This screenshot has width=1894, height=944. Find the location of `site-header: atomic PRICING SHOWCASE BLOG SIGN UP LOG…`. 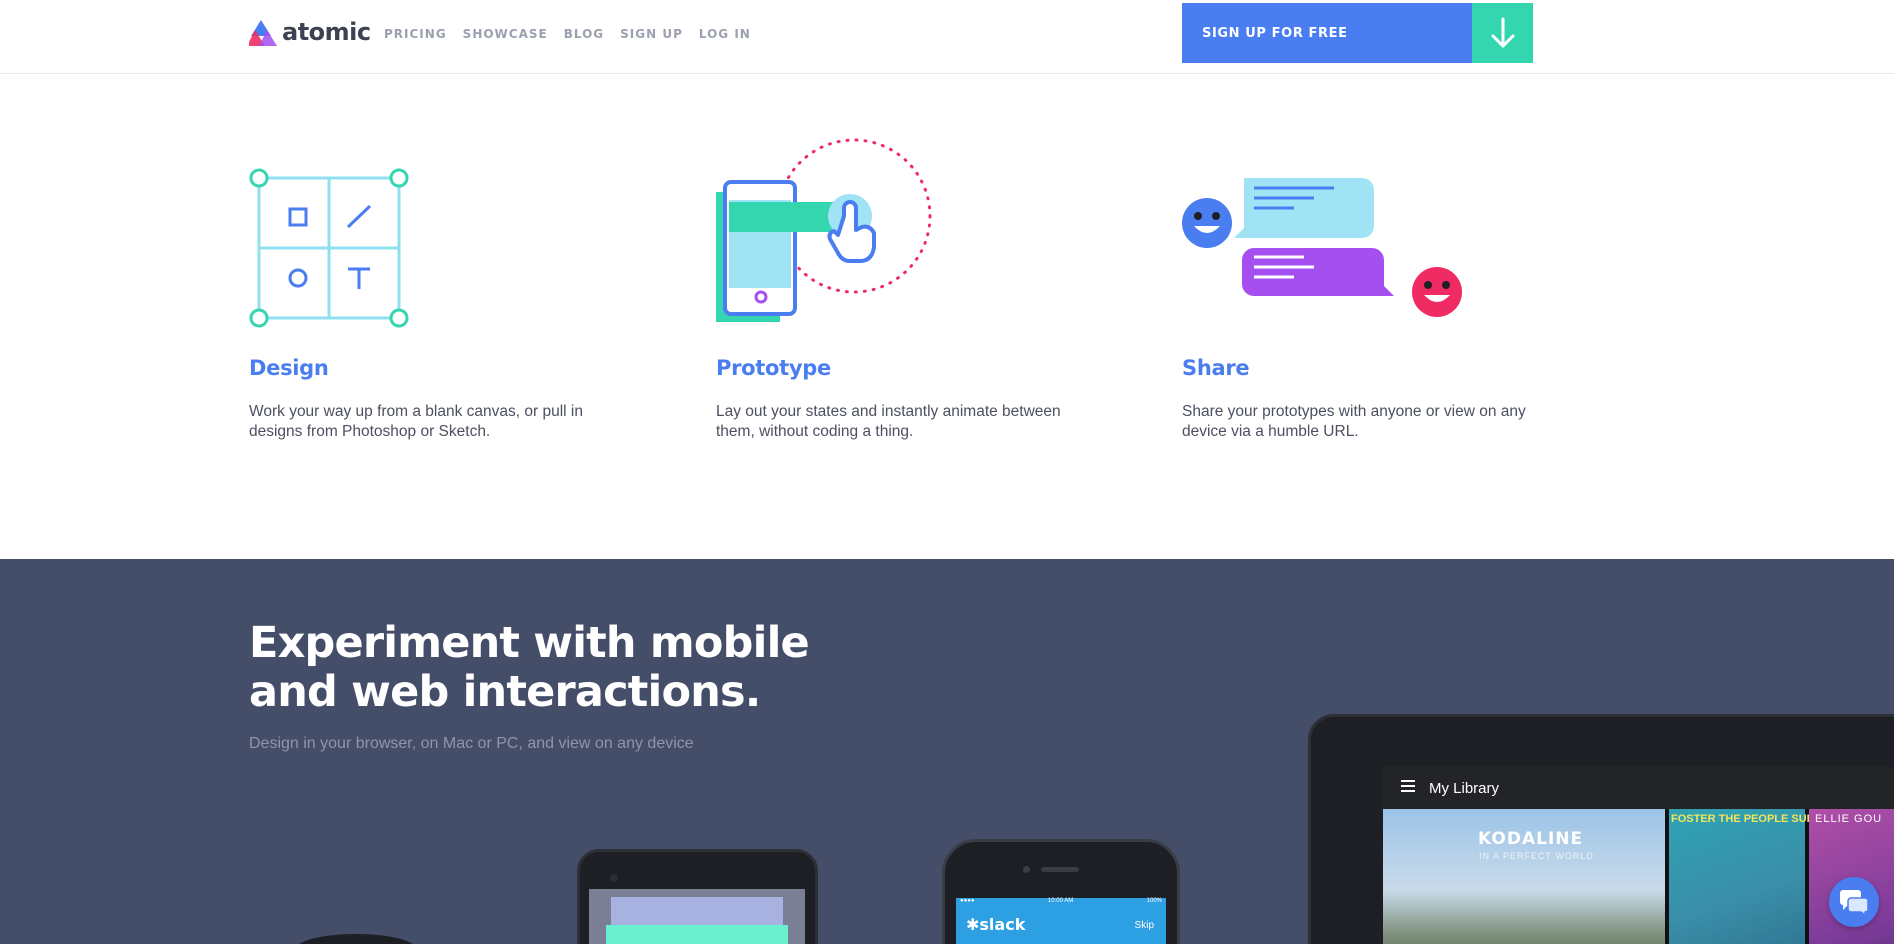

site-header: atomic PRICING SHOWCASE BLOG SIGN UP LOG… is located at coordinates (947, 37).